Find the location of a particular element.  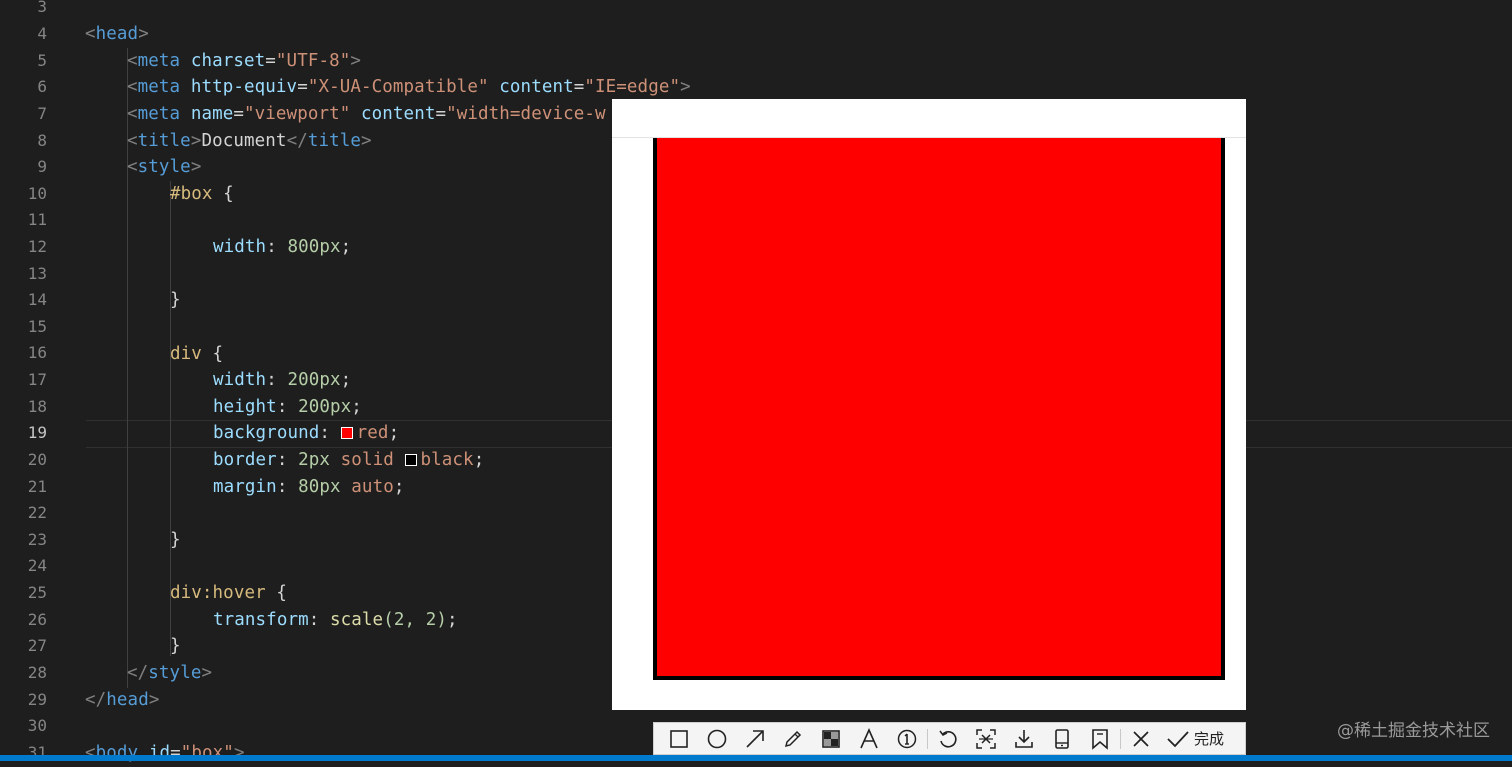

color-swatch-red is located at coordinates (346, 433).